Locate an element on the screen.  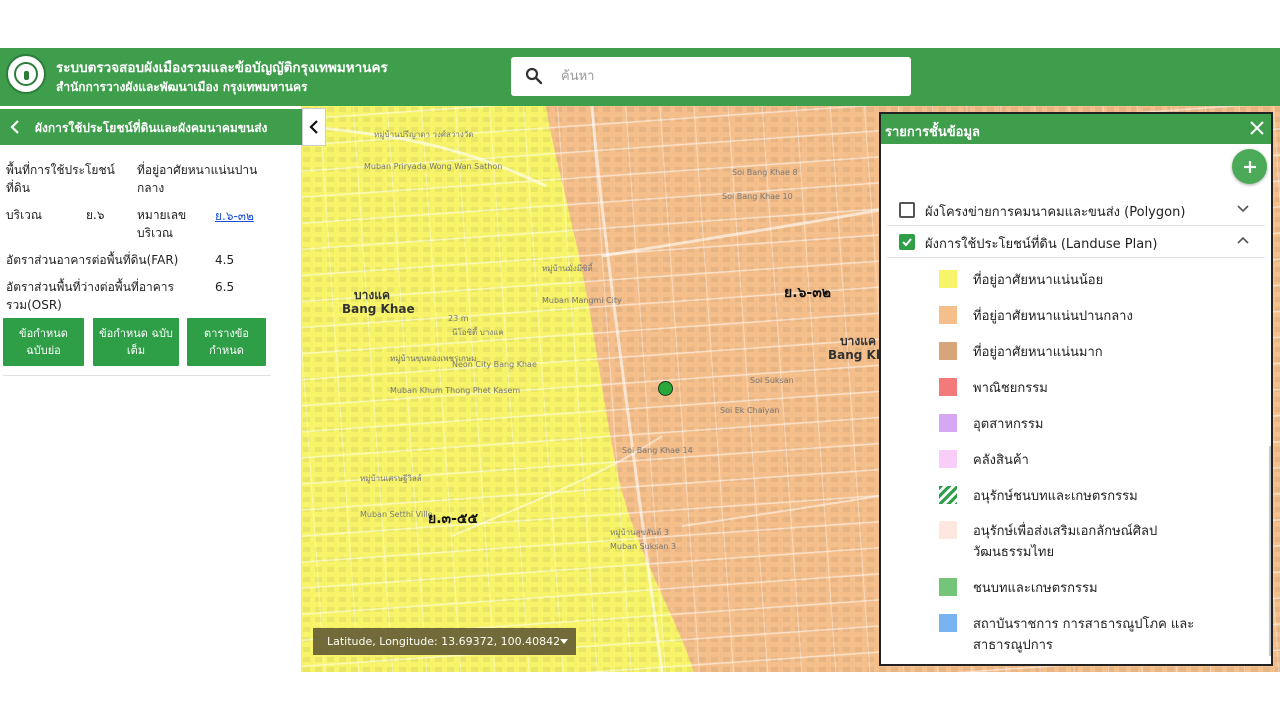
map-place: Muban Setthi Ville is located at coordinates (396, 514).